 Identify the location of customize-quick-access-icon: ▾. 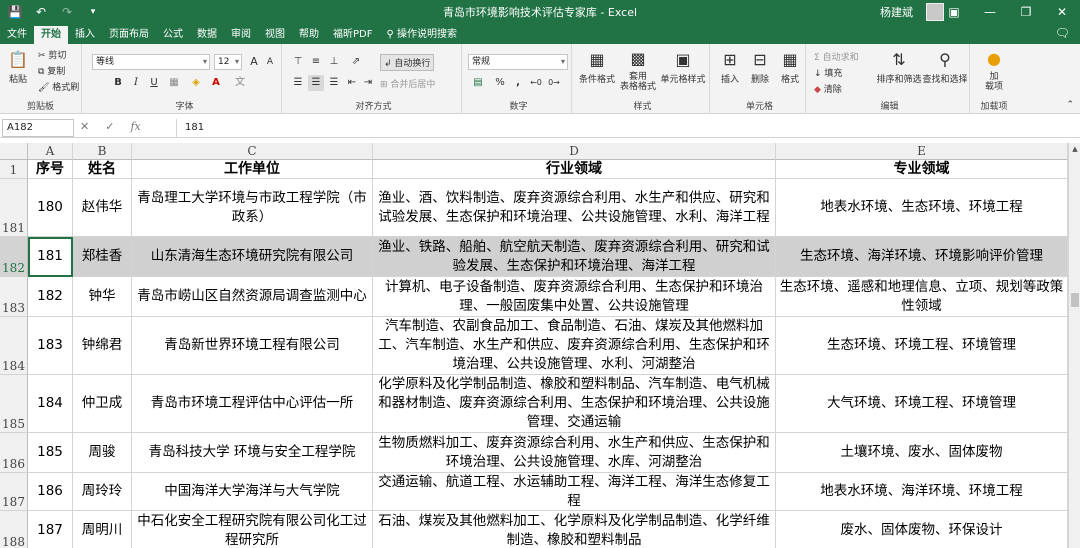
(93, 12).